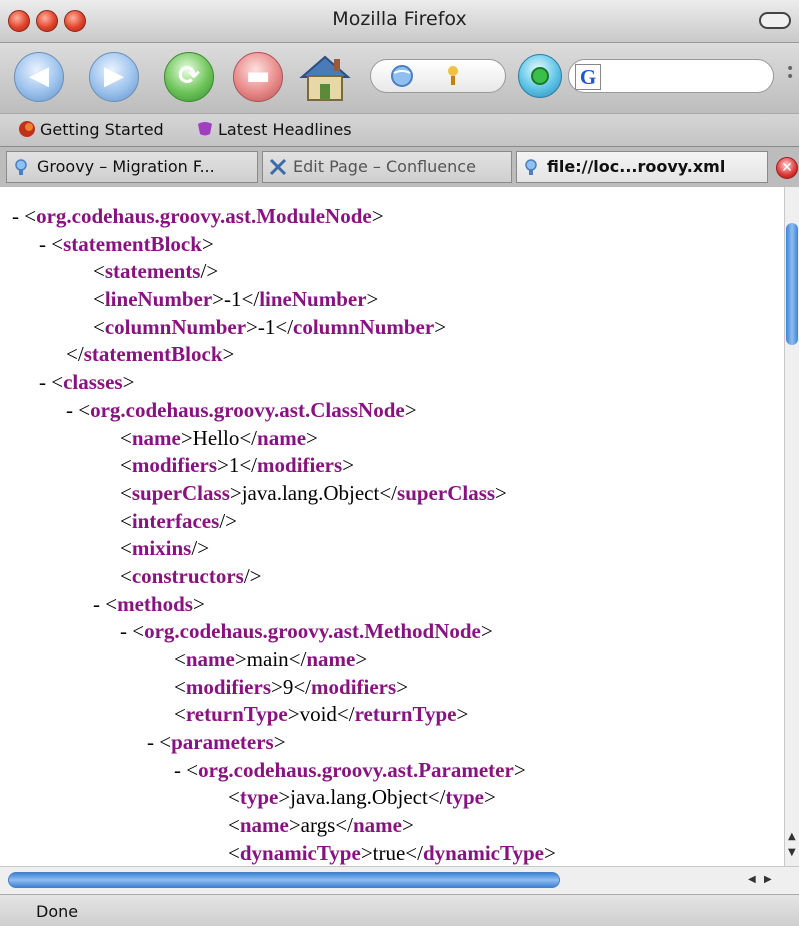  Describe the element at coordinates (392, 272) in the screenshot. I see `xml-line: <statements/>` at that location.